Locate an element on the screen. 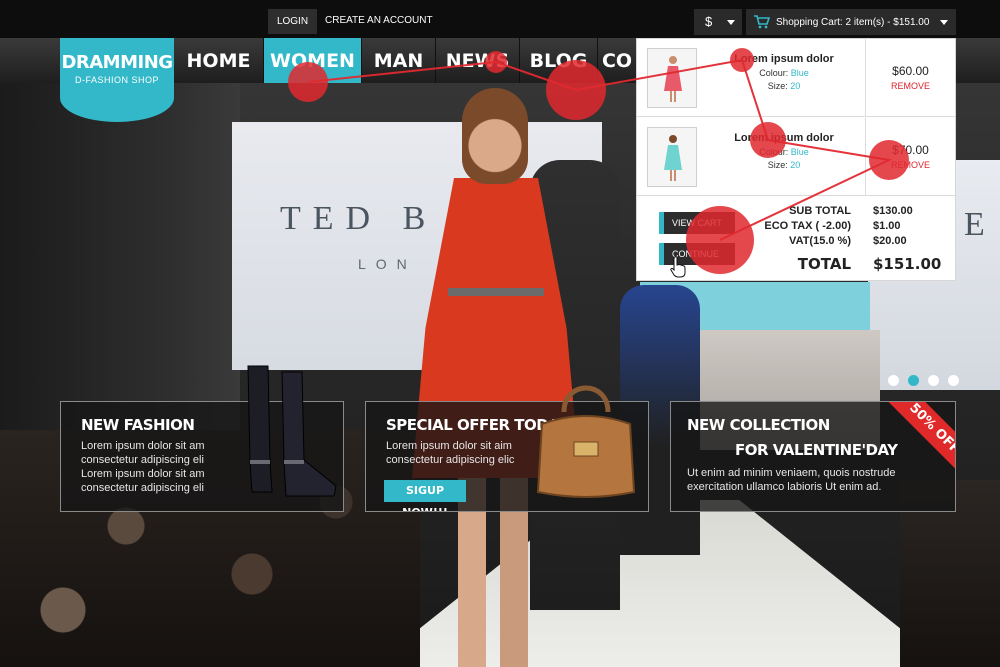  backdrop-screen-right-text: E is located at coordinates (974, 224).